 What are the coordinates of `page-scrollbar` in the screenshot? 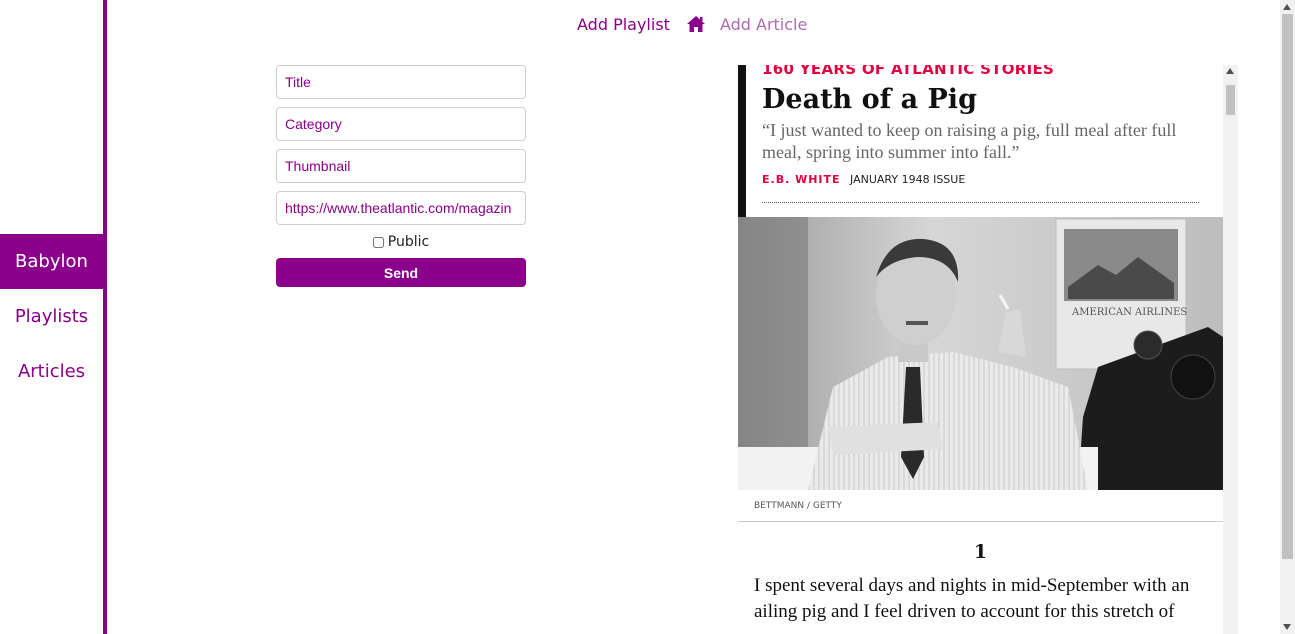 It's located at (1287, 317).